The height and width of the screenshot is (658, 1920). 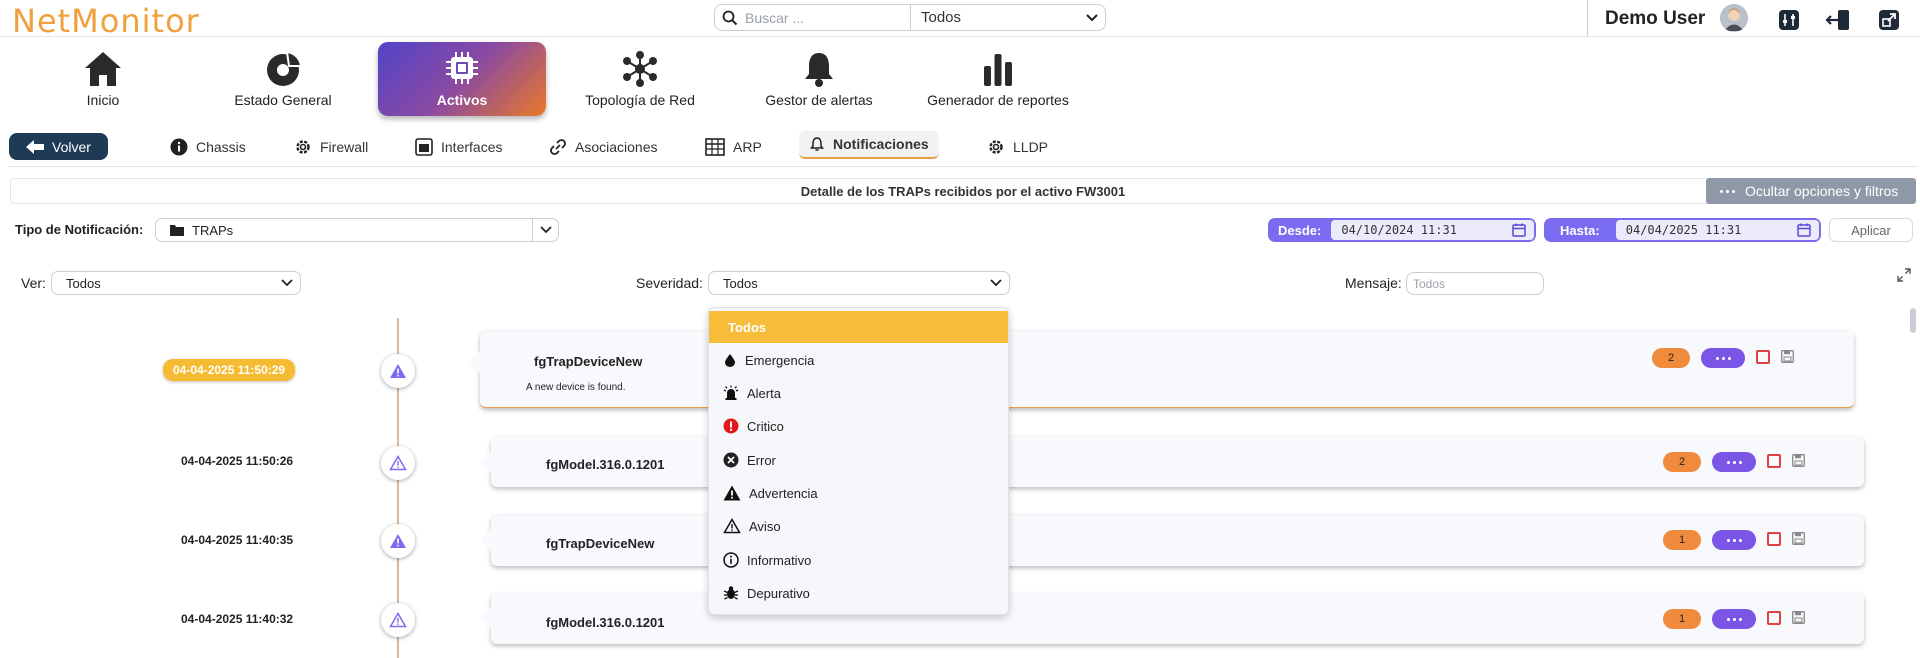 What do you see at coordinates (881, 144) in the screenshot?
I see `tab-label: Notificaciones` at bounding box center [881, 144].